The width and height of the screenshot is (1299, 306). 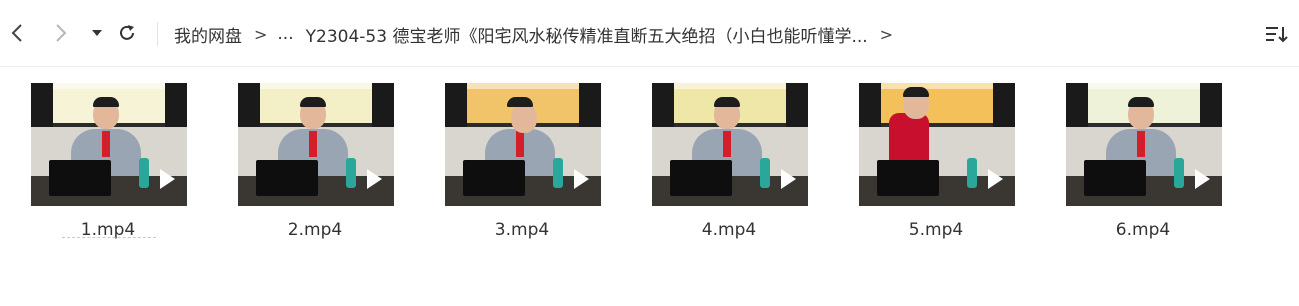 I want to click on file-item: 2.mp4, so click(x=315, y=168).